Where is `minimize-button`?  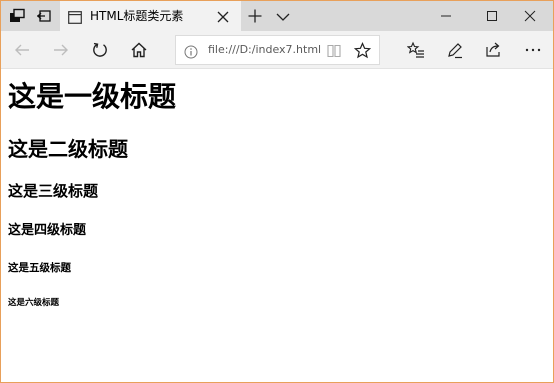
minimize-button is located at coordinates (446, 16).